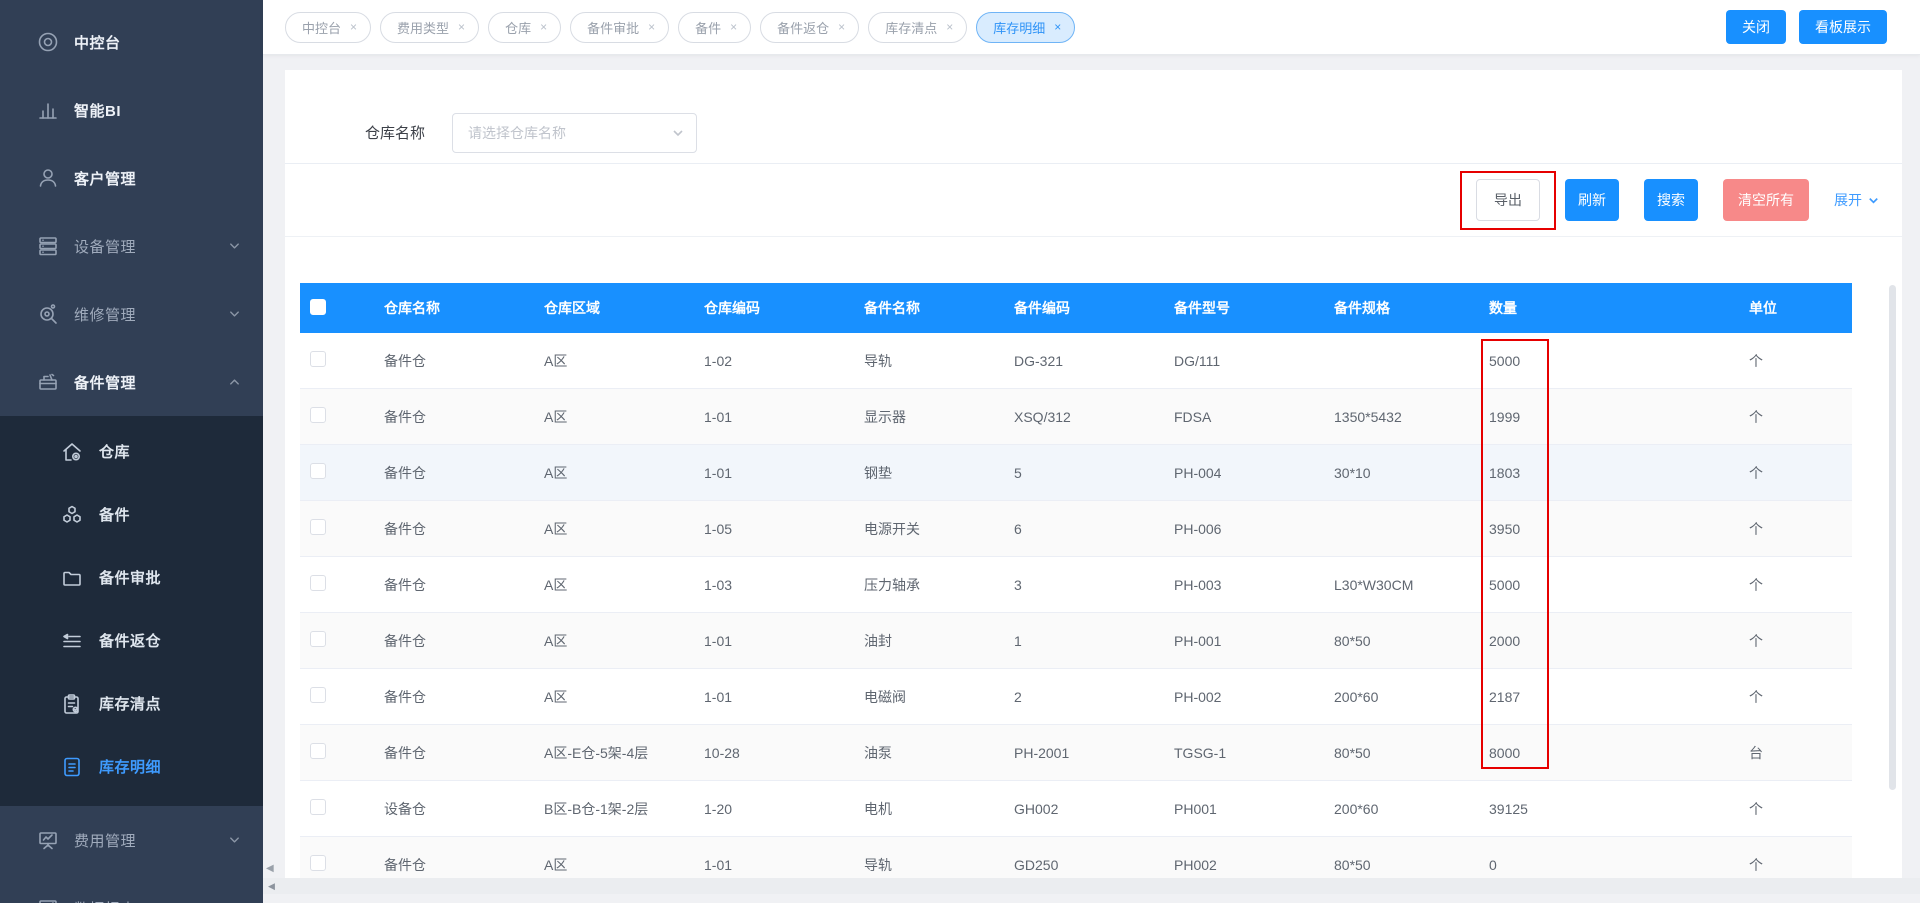 The height and width of the screenshot is (903, 1920). Describe the element at coordinates (918, 27) in the screenshot. I see `tab-库存清点: 库存清点 ×` at that location.